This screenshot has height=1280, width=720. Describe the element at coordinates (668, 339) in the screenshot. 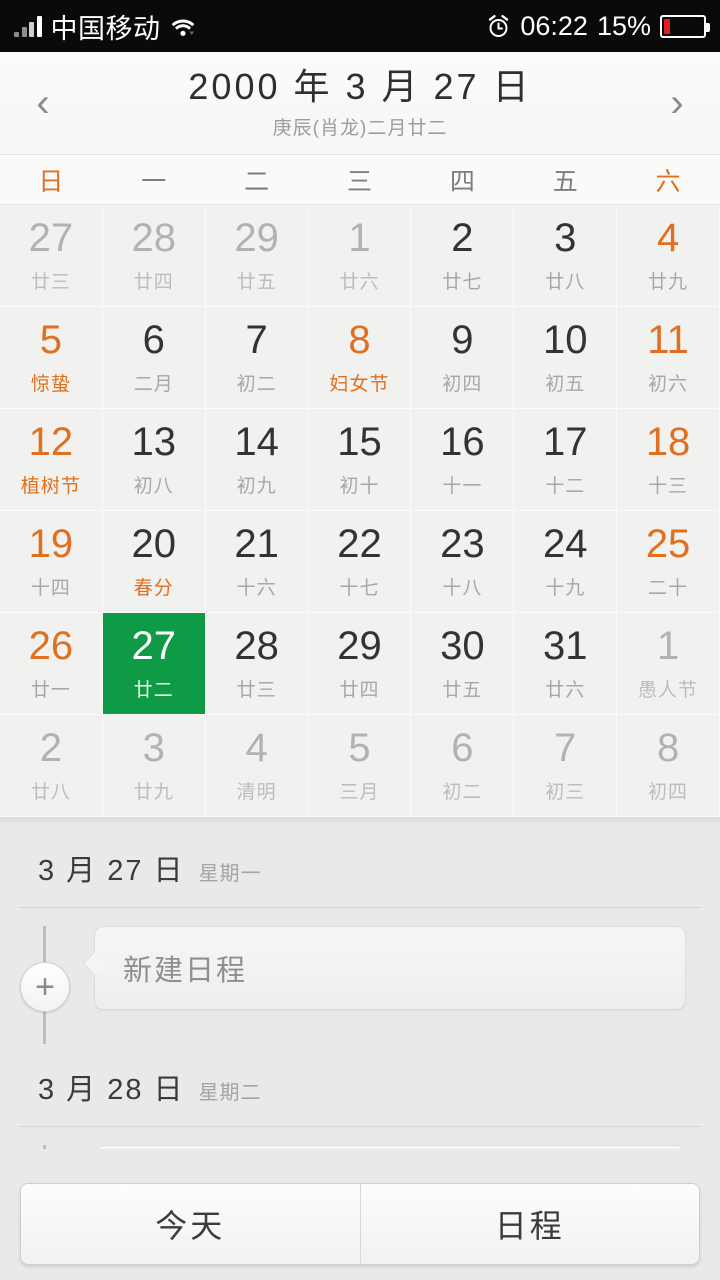

I see `day-number: 11` at that location.